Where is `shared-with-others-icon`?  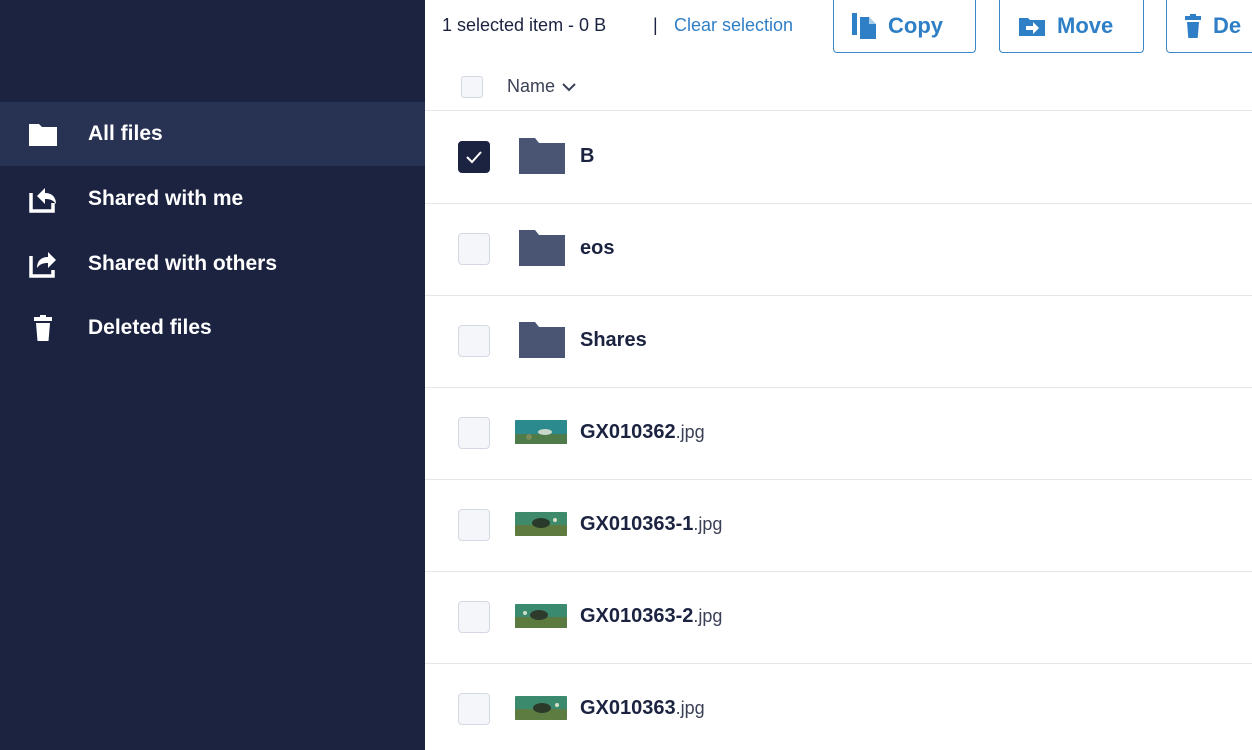 shared-with-others-icon is located at coordinates (43, 264).